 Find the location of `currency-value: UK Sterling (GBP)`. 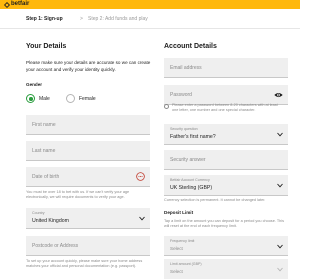

currency-value: UK Sterling (GBP) is located at coordinates (191, 188).